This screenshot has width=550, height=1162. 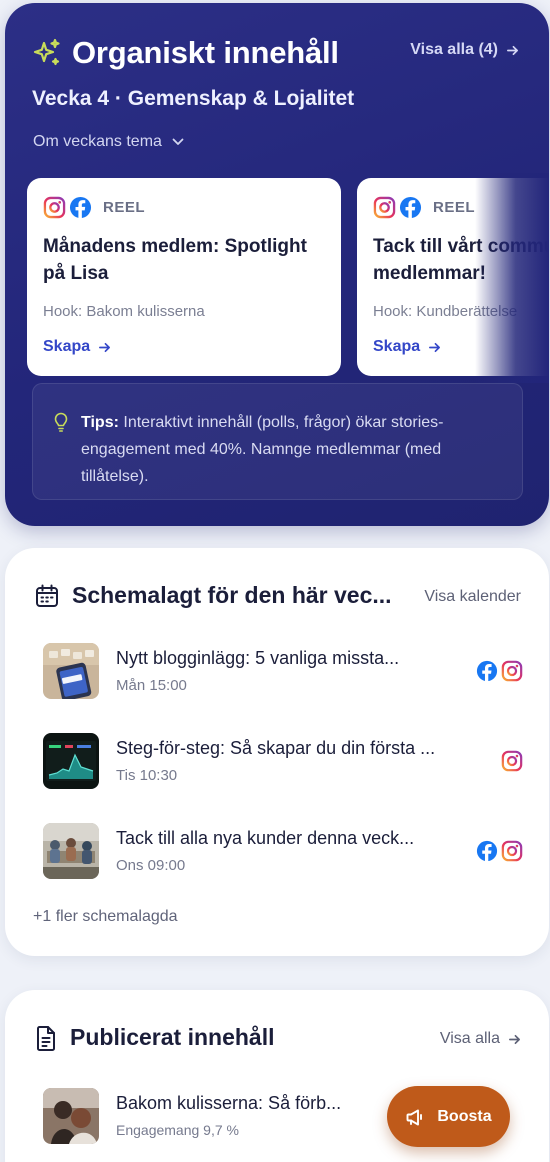 What do you see at coordinates (151, 865) in the screenshot?
I see `scheduled-item-time: Ons 09:00` at bounding box center [151, 865].